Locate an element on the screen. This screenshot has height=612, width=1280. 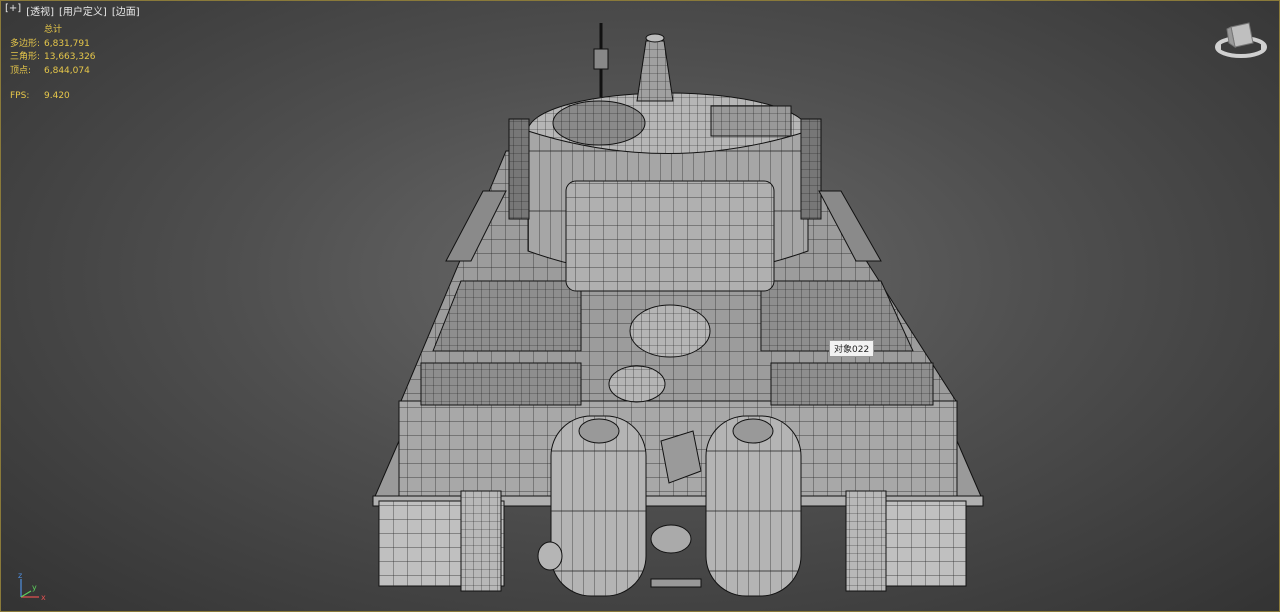
axis-x-label: x is located at coordinates (43, 597).